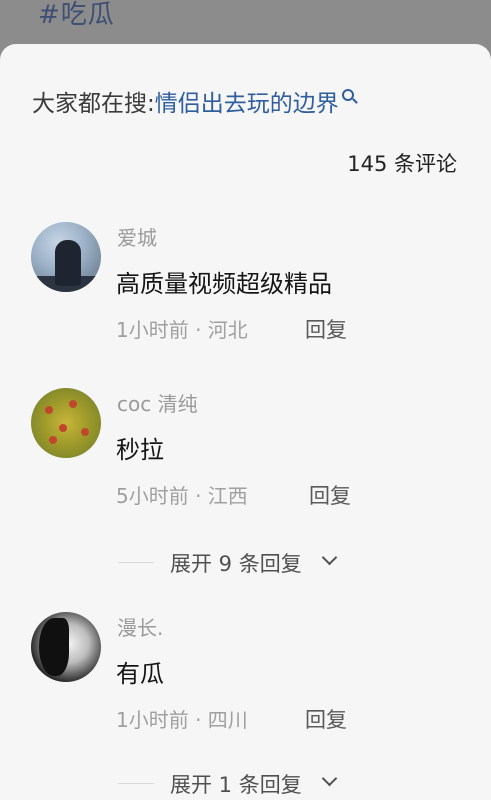 The image size is (491, 800). Describe the element at coordinates (93, 104) in the screenshot. I see `search-suggestion-prefix: 大家都在搜:` at that location.